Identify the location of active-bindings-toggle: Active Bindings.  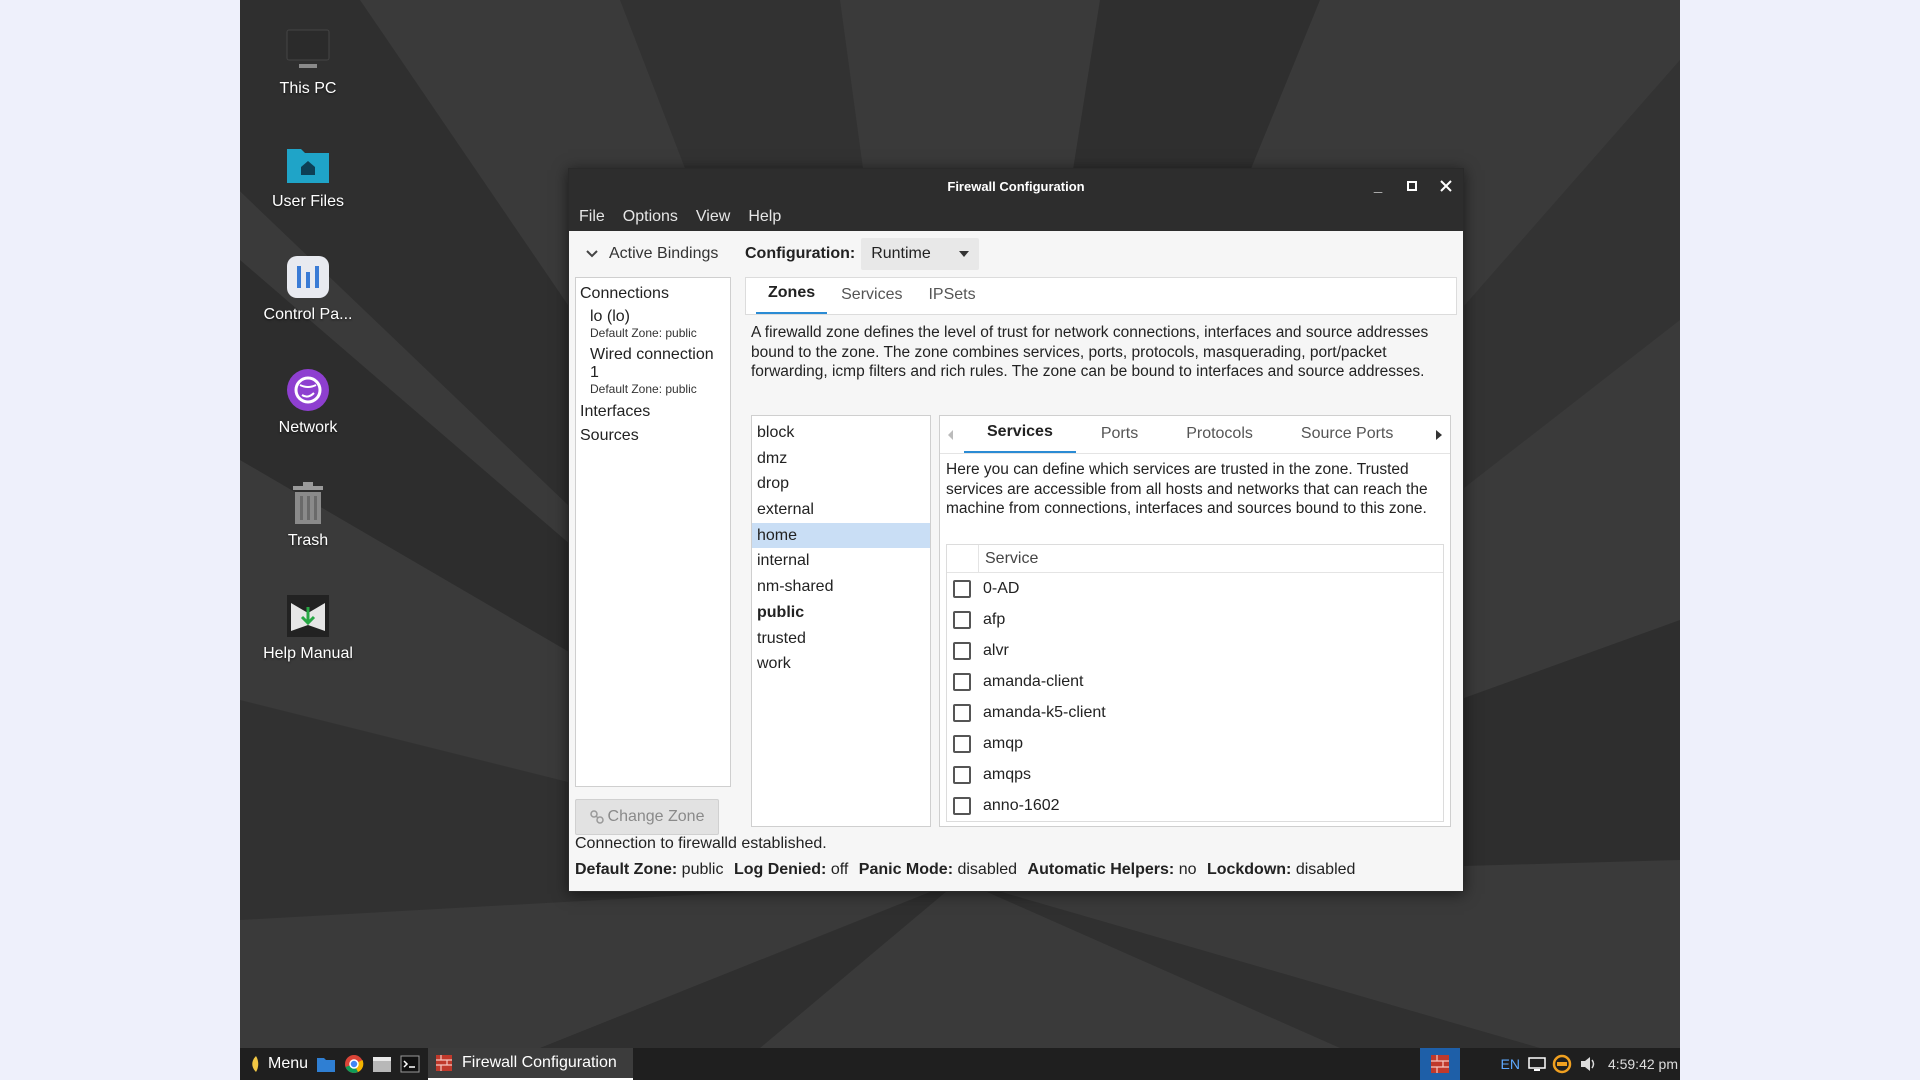
(655, 254).